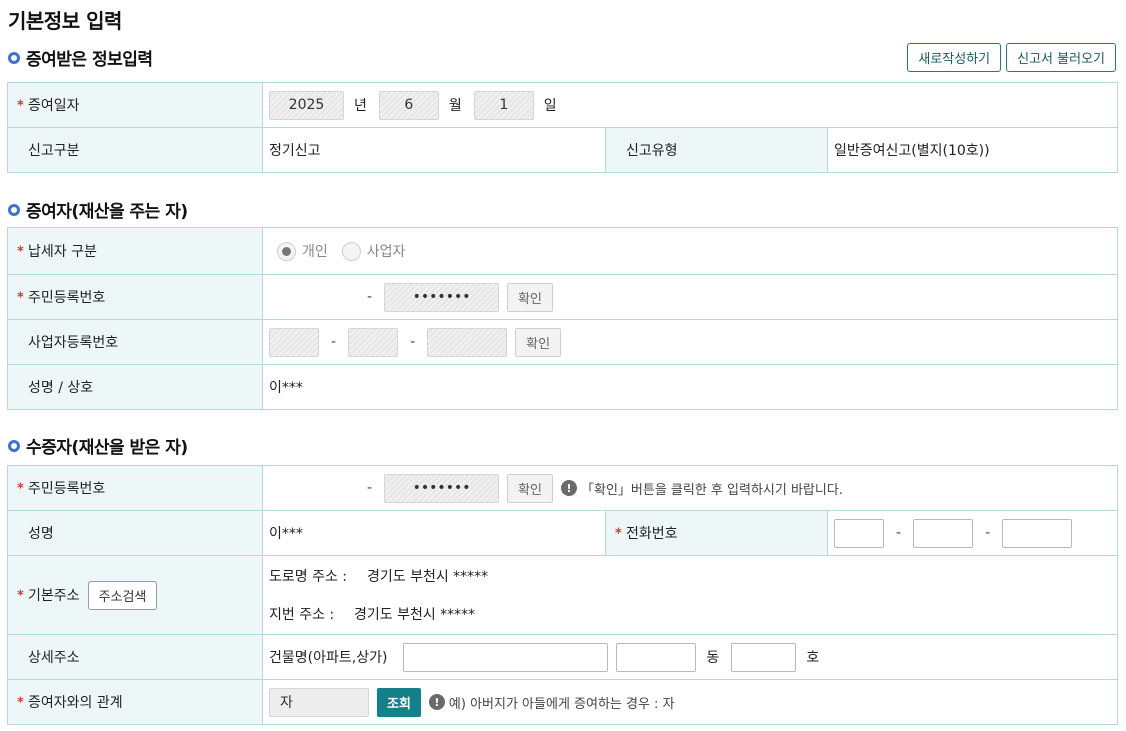 The image size is (1126, 731). I want to click on donor-rrn-confirm-button: 확인, so click(530, 297).